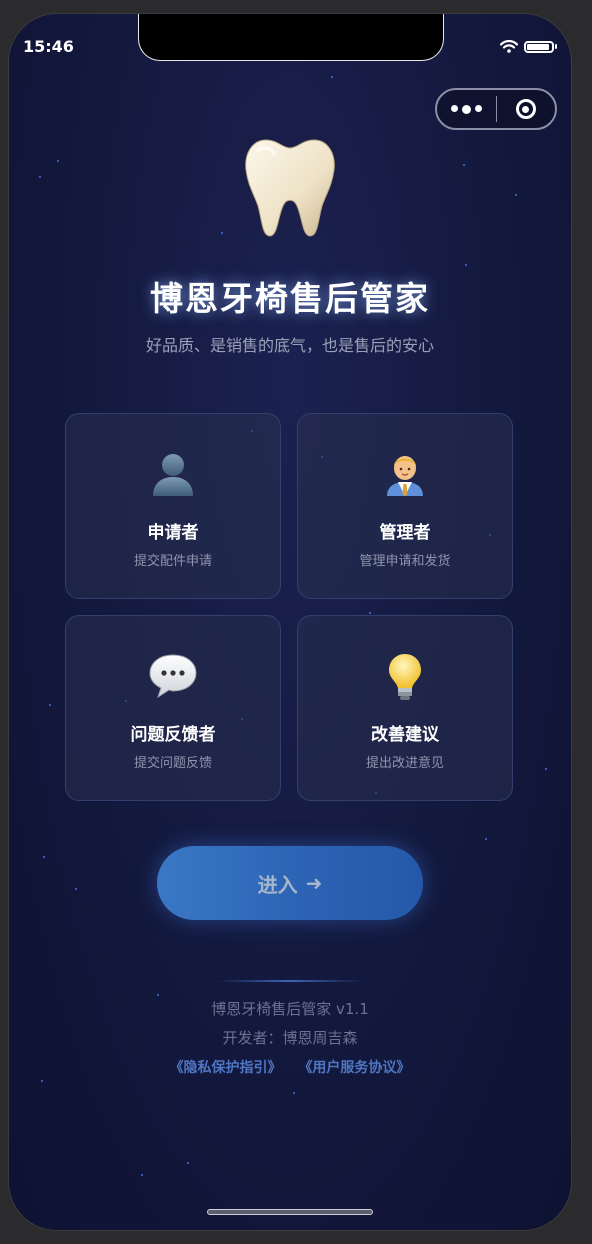  What do you see at coordinates (405, 561) in the screenshot?
I see `role-description: 管理申请和发货` at bounding box center [405, 561].